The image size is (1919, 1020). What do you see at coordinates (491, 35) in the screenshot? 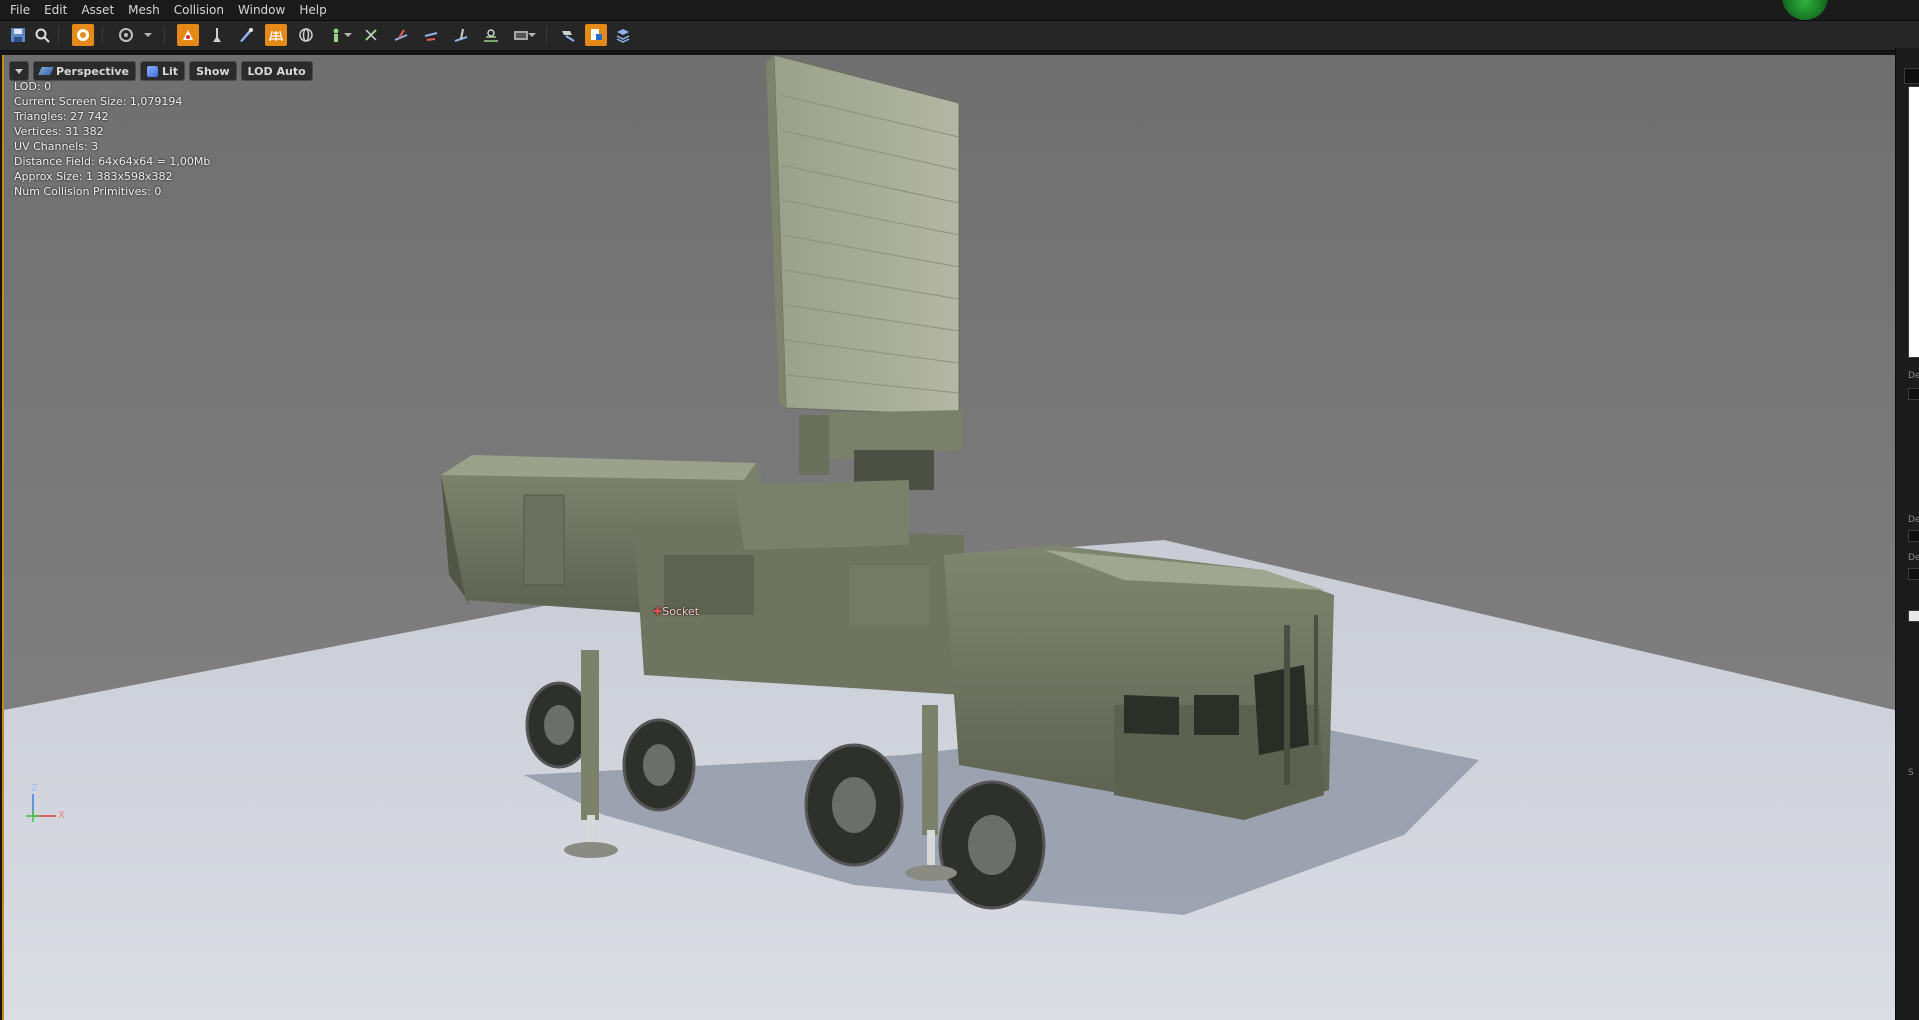
I see `lod-icon` at bounding box center [491, 35].